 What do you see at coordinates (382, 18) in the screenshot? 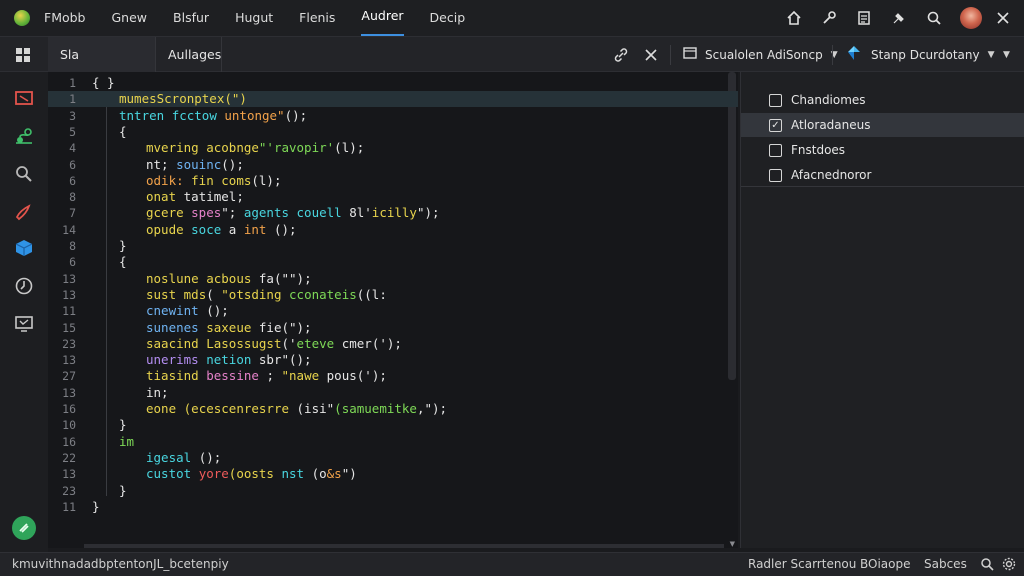
I see `menu-item: Audrer` at bounding box center [382, 18].